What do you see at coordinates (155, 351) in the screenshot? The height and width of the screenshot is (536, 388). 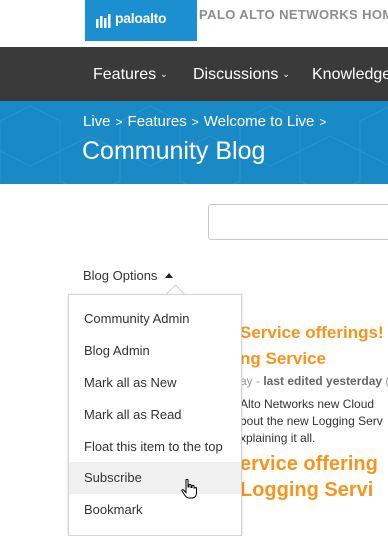 I see `menu-item-blog-admin: Blog Admin` at bounding box center [155, 351].